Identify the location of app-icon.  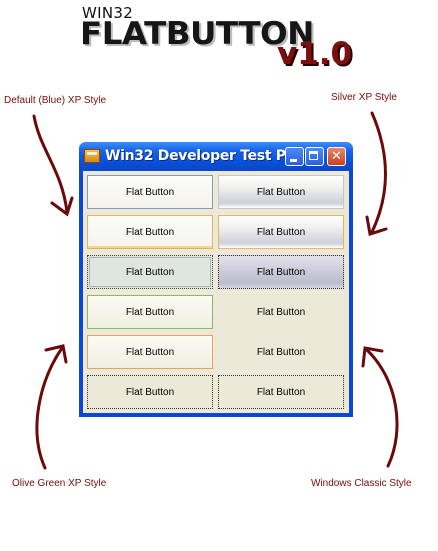
(92, 156).